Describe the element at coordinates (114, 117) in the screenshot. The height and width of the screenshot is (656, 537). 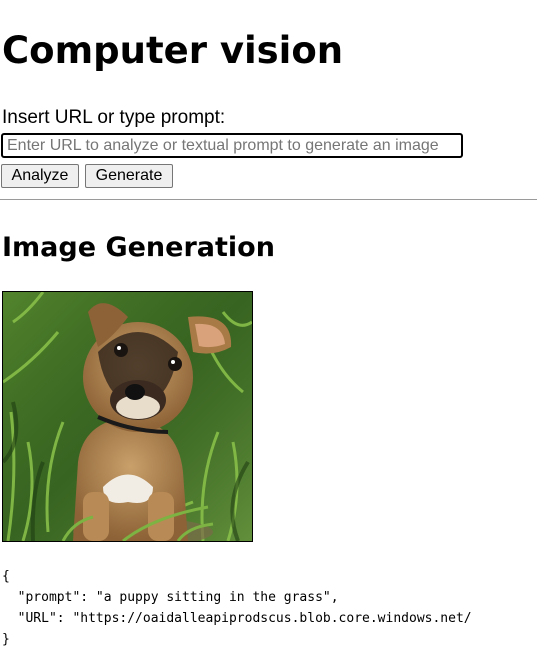
I see `prompt-label: Insert URL or type prompt:` at that location.